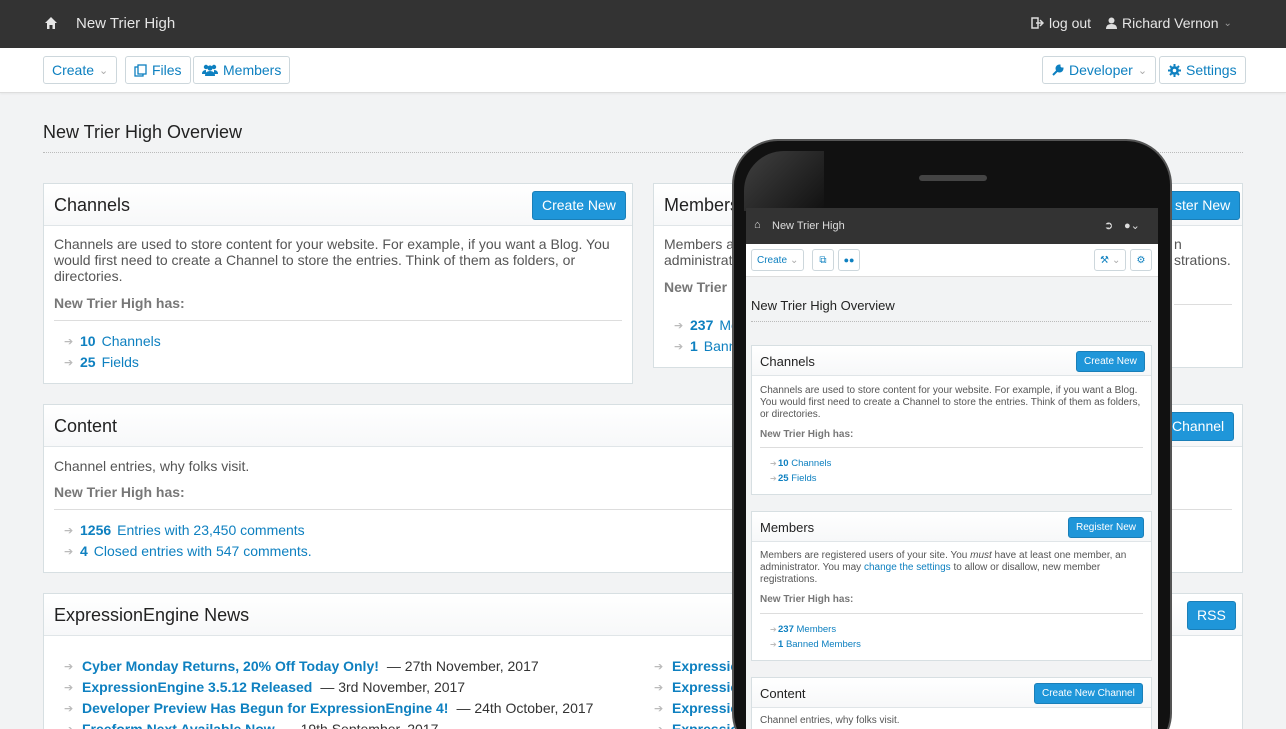 The image size is (1286, 729). I want to click on members-desc-emphasis: must, so click(981, 555).